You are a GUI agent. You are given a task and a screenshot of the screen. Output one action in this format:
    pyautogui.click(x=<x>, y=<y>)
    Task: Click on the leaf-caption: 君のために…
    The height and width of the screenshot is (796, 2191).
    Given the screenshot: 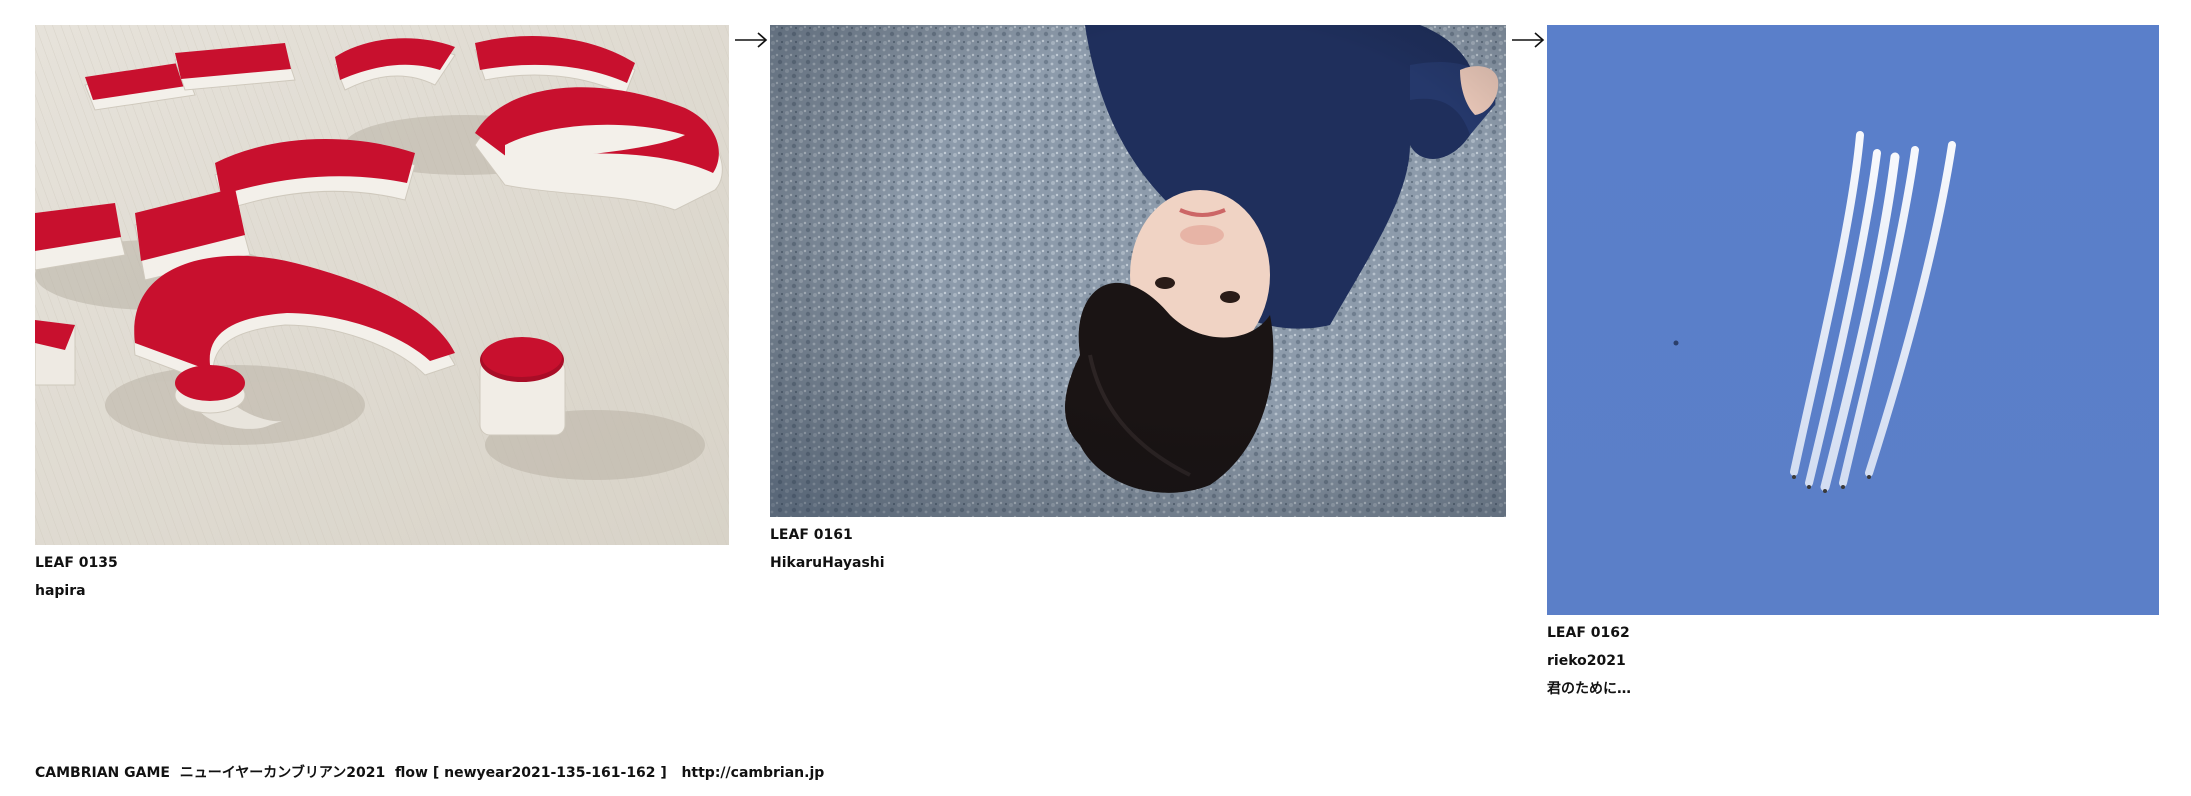 What is the action you would take?
    pyautogui.click(x=1589, y=689)
    